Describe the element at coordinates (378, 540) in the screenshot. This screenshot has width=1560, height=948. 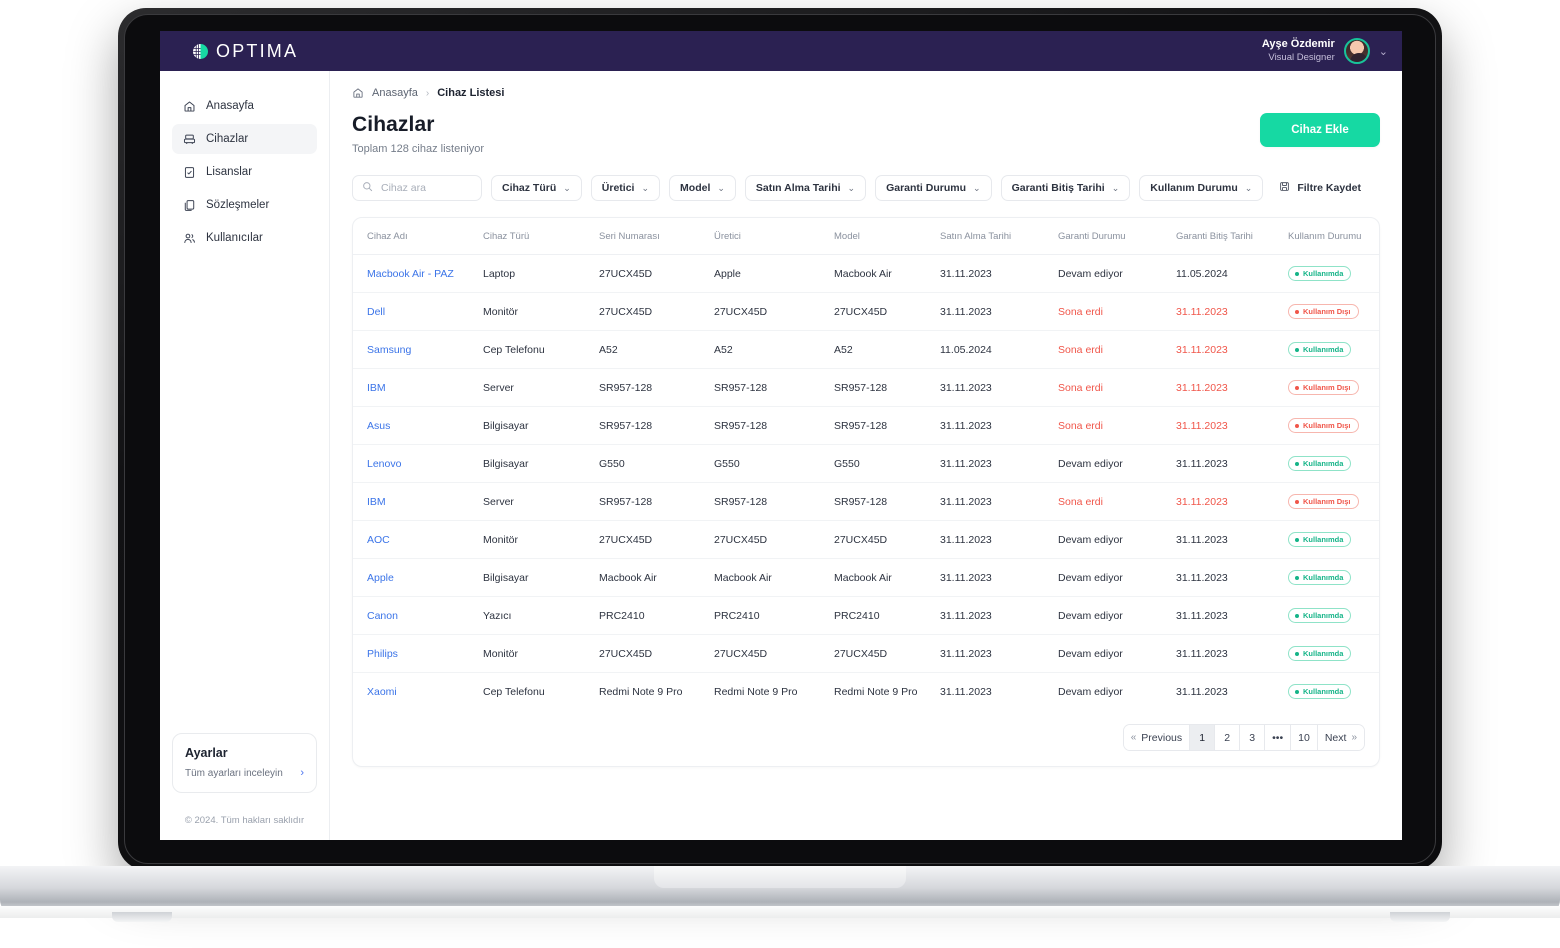
I see `device-name-link: AOC` at that location.